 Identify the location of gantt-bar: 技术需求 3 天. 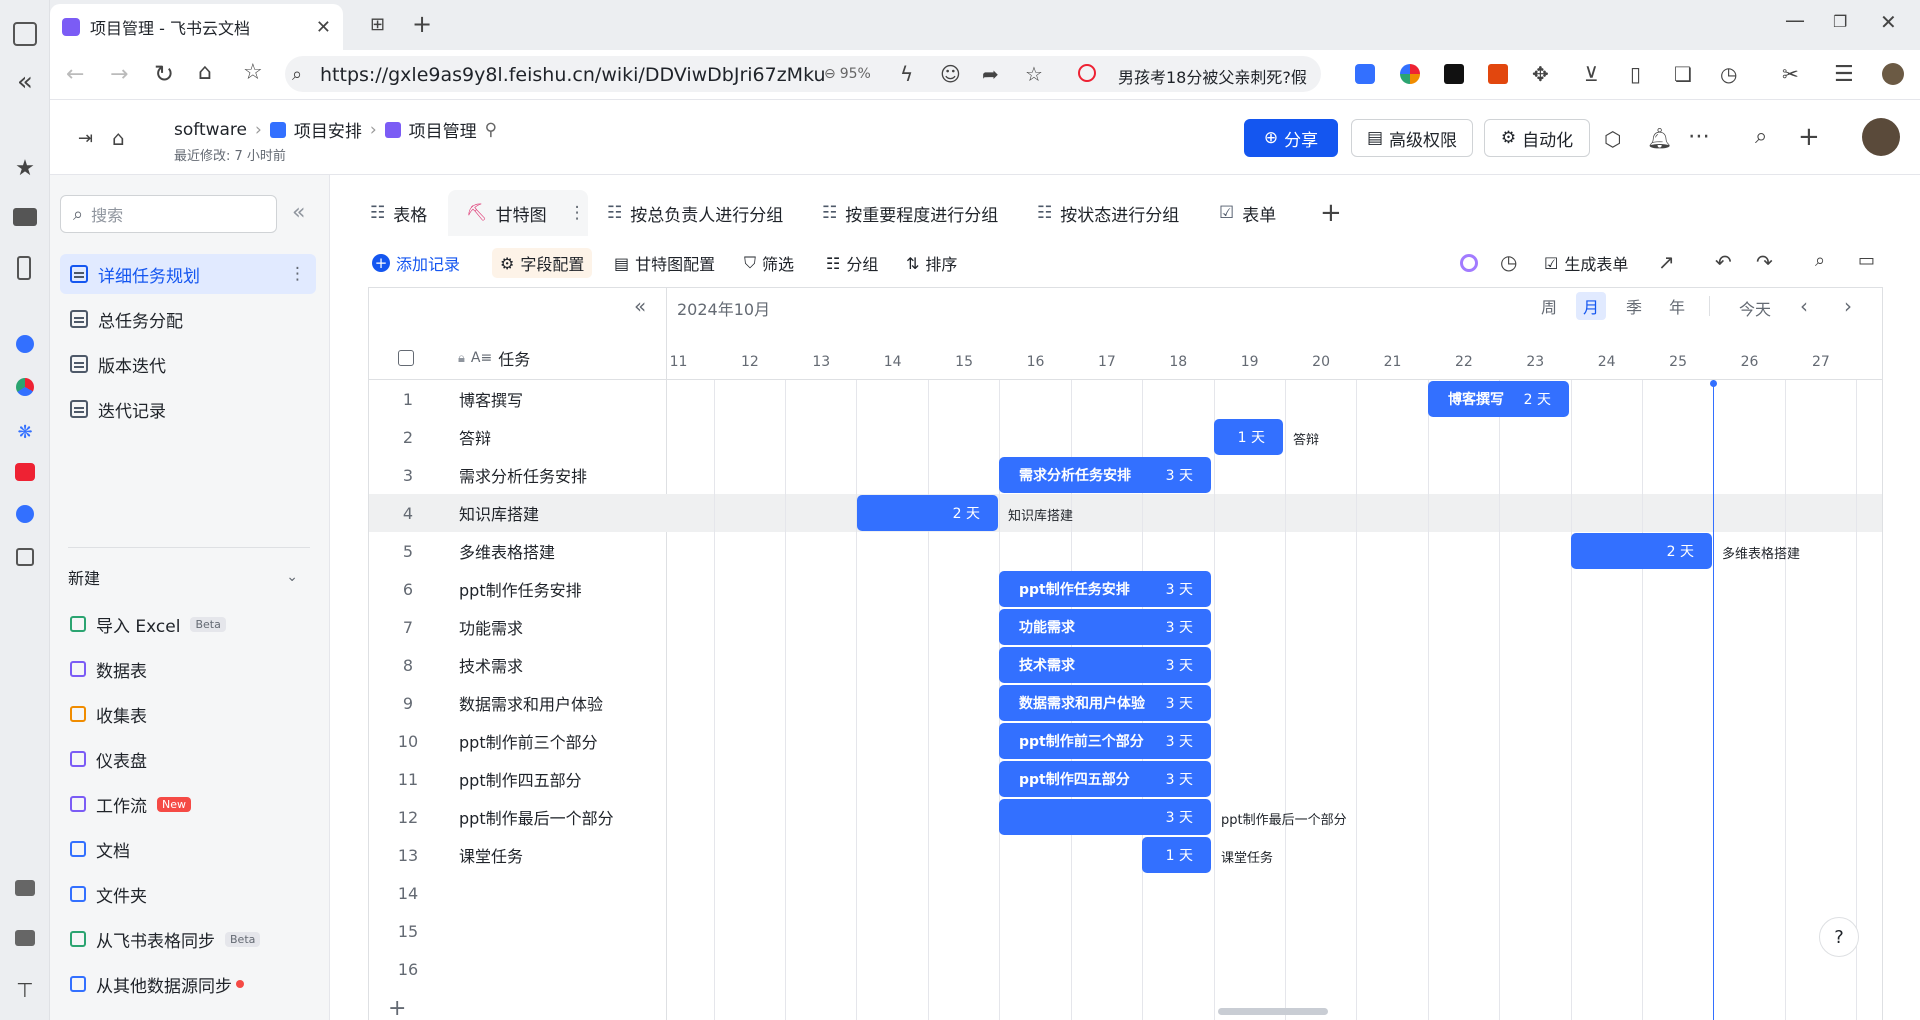
(1105, 665).